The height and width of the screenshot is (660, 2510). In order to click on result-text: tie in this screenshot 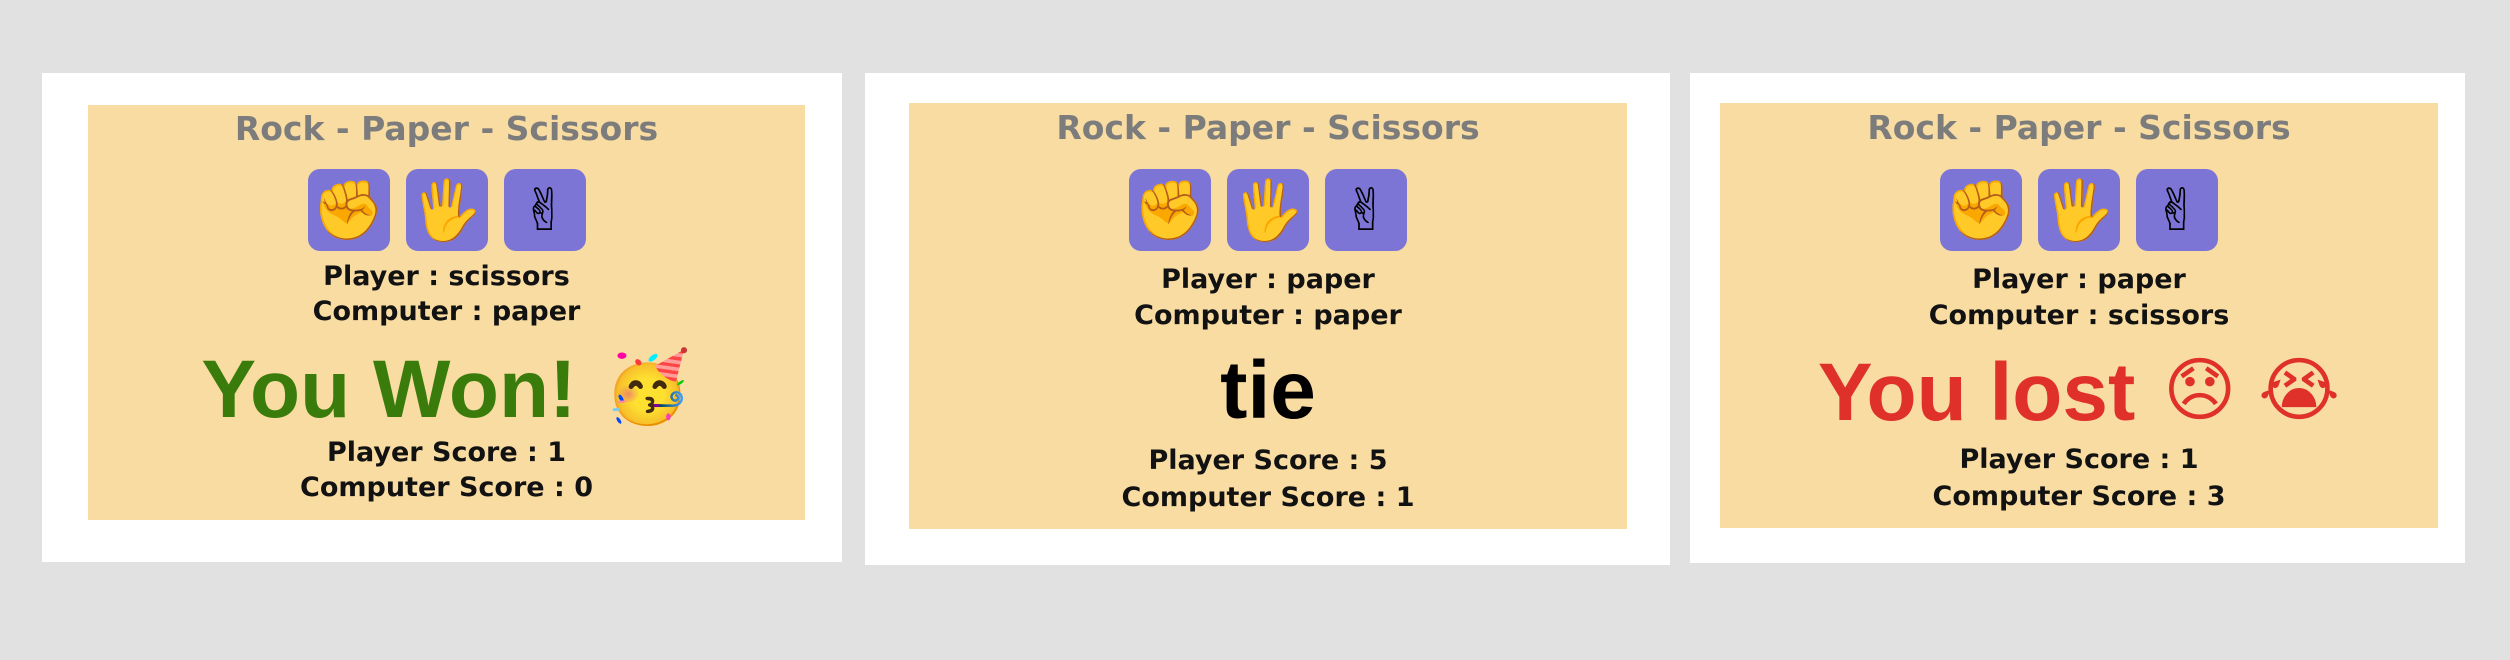, I will do `click(1268, 390)`.